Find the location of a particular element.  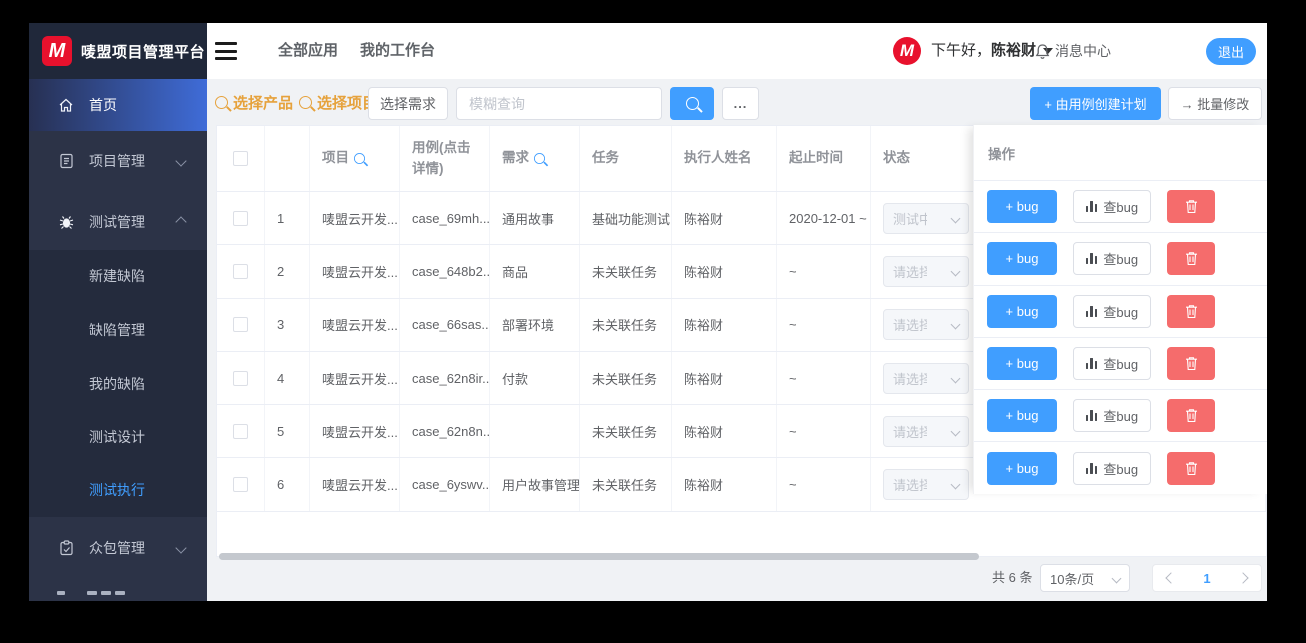

current-page: 1 is located at coordinates (1206, 578).